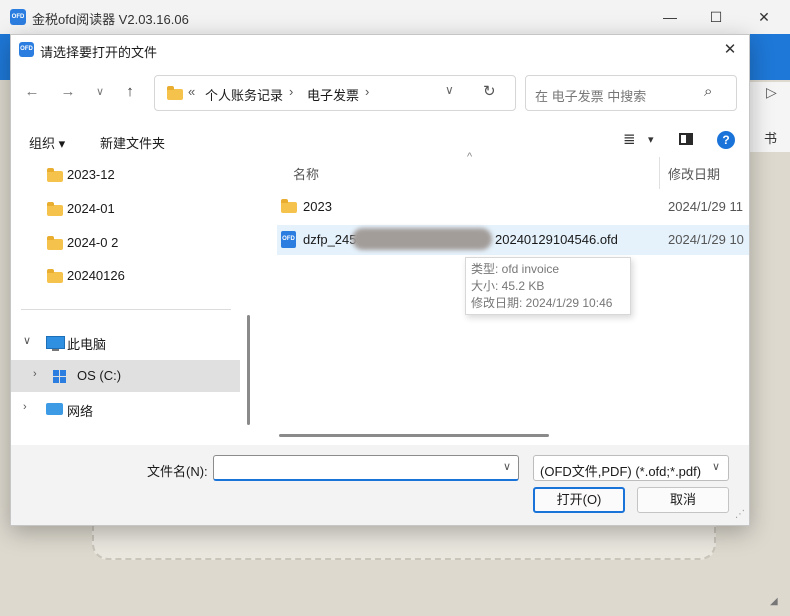 Image resolution: width=790 pixels, height=616 pixels. I want to click on preview-pane-icon, so click(686, 139).